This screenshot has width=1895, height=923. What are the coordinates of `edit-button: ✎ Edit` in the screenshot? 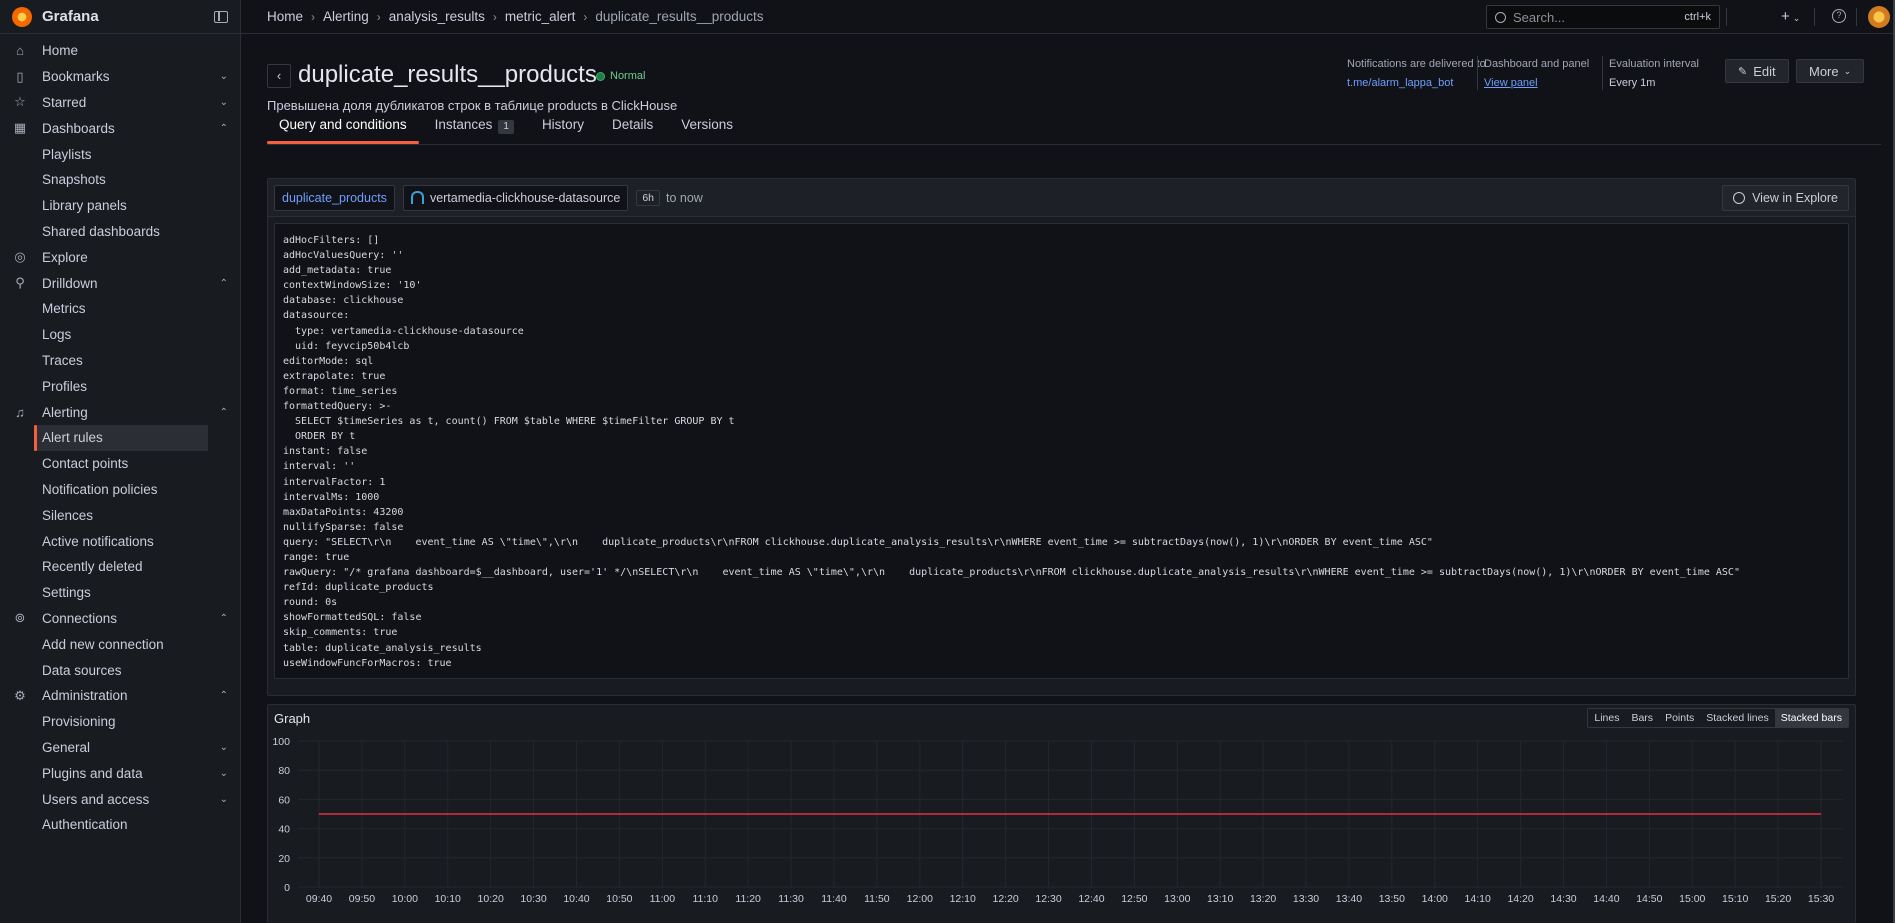 It's located at (1757, 71).